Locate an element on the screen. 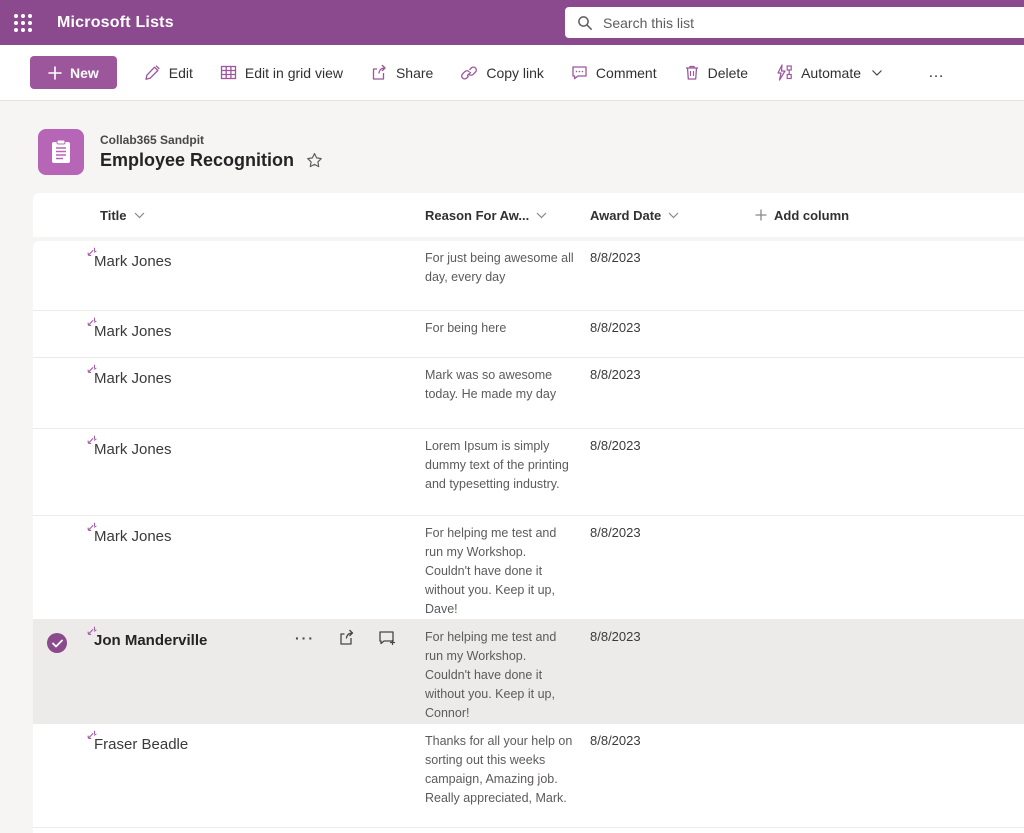 The height and width of the screenshot is (833, 1024). pencil-icon is located at coordinates (152, 72).